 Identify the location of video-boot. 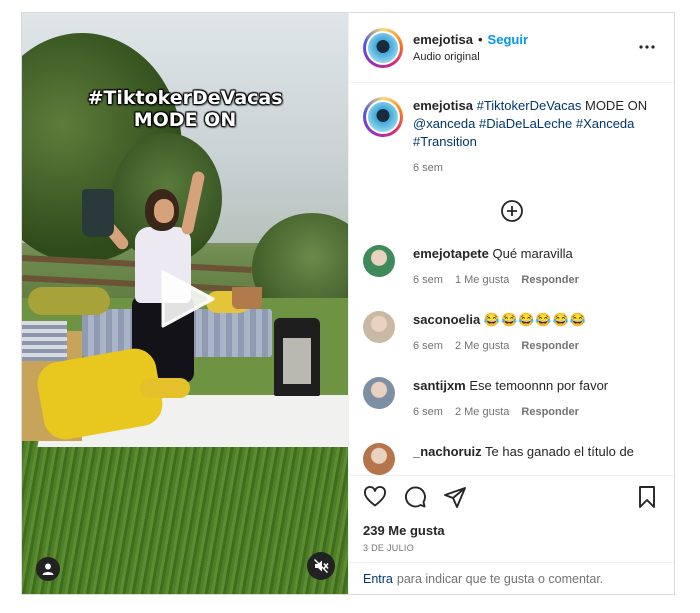
(98, 213).